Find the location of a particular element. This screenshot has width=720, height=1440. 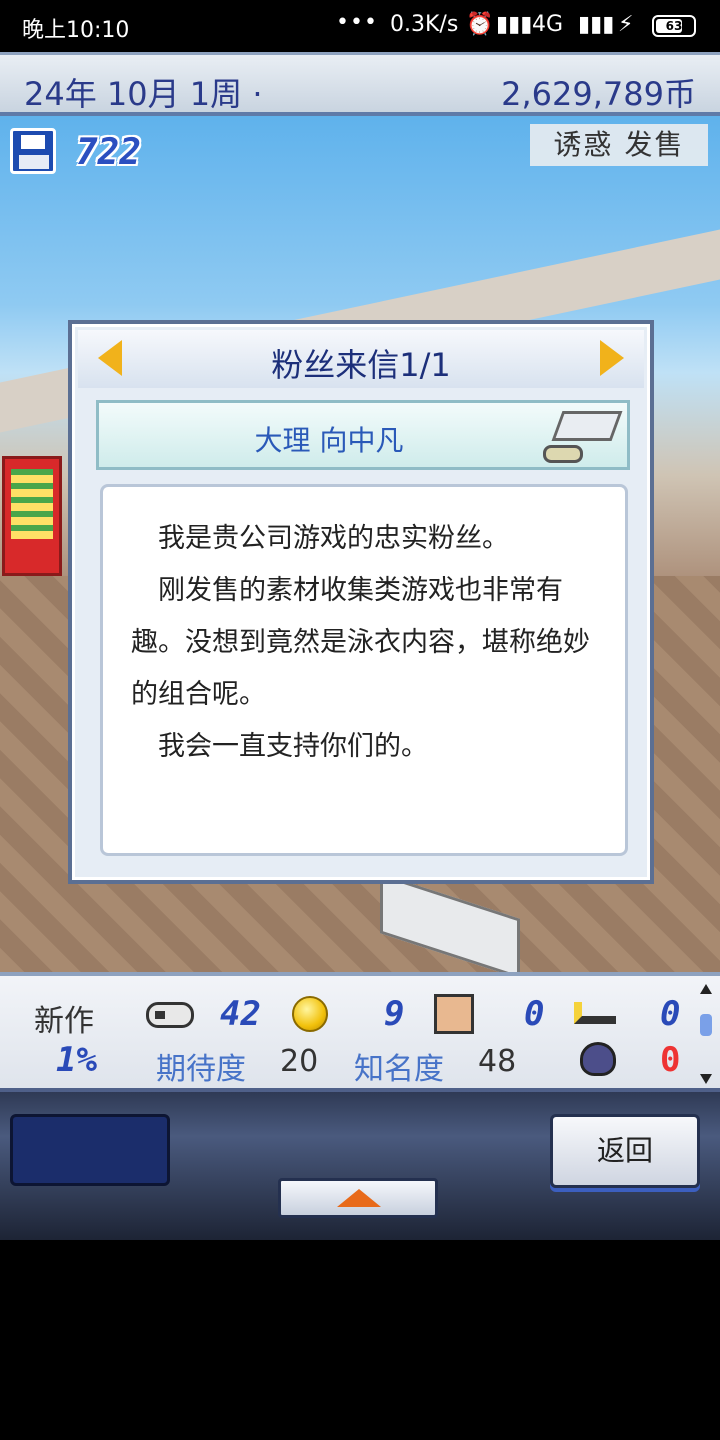

dialog-title: 粉丝来信1/1 is located at coordinates (361, 365).